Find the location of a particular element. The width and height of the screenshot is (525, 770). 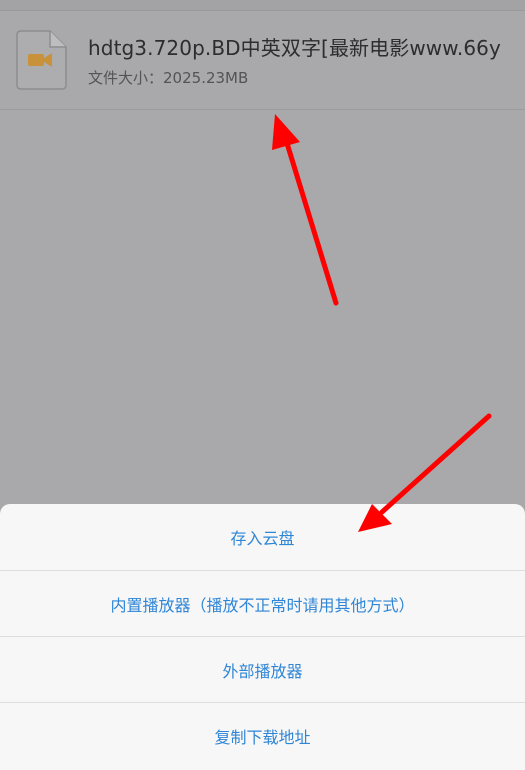

file-size: 文件大小：2025.23MB is located at coordinates (168, 77).